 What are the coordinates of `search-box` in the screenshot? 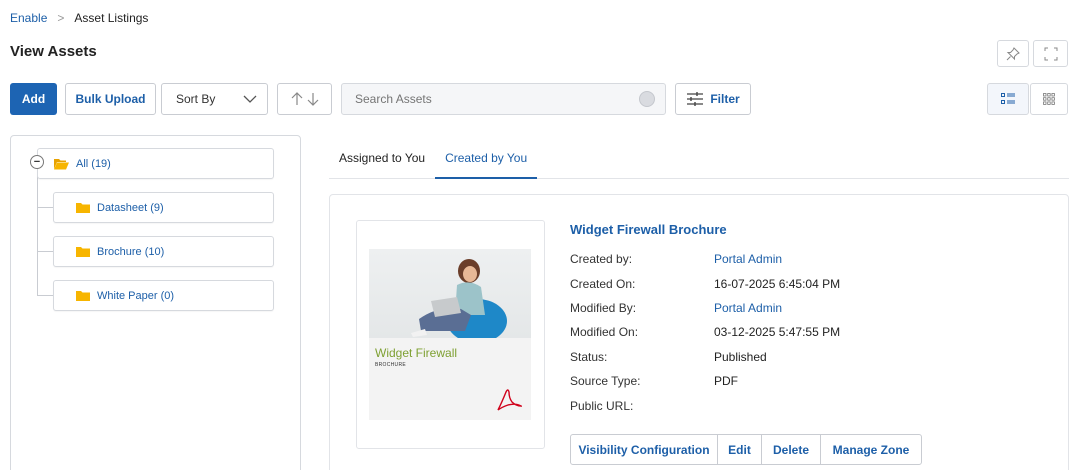 It's located at (503, 99).